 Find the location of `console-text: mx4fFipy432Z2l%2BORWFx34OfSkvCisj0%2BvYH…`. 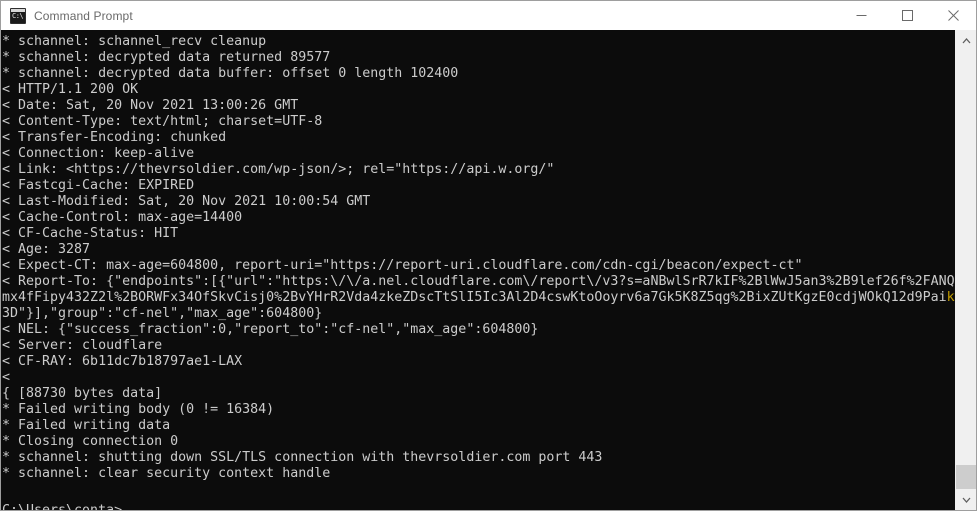

console-text: mx4fFipy432Z2l%2BORWFx34OfSkvCisj0%2BvYH… is located at coordinates (474, 297).